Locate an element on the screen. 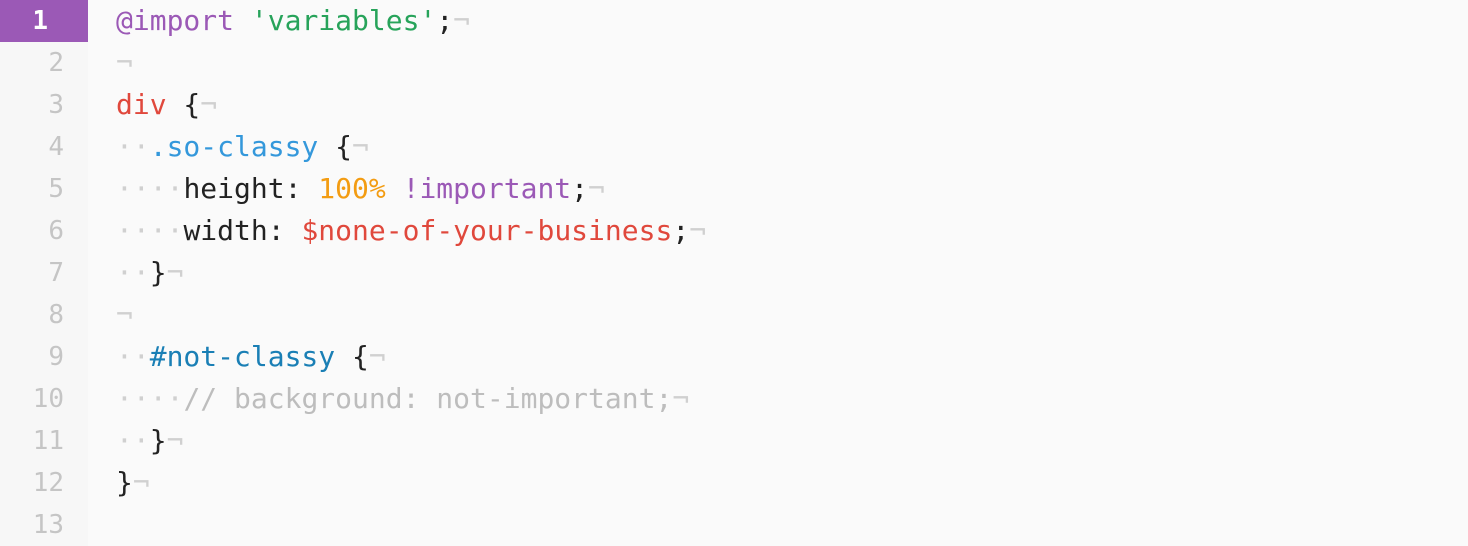  line-number: 4 is located at coordinates (56, 147).